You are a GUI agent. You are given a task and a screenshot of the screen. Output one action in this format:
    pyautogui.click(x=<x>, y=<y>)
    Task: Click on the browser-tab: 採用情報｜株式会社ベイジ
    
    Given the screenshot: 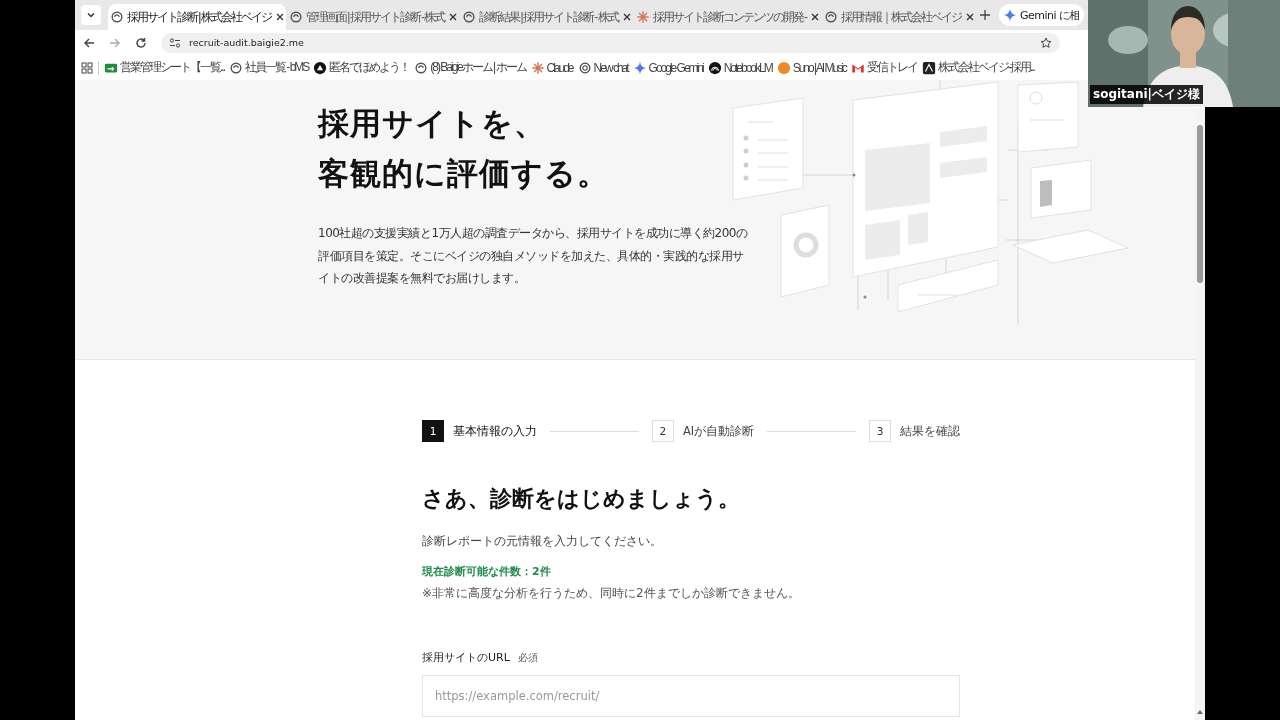 What is the action you would take?
    pyautogui.click(x=899, y=17)
    